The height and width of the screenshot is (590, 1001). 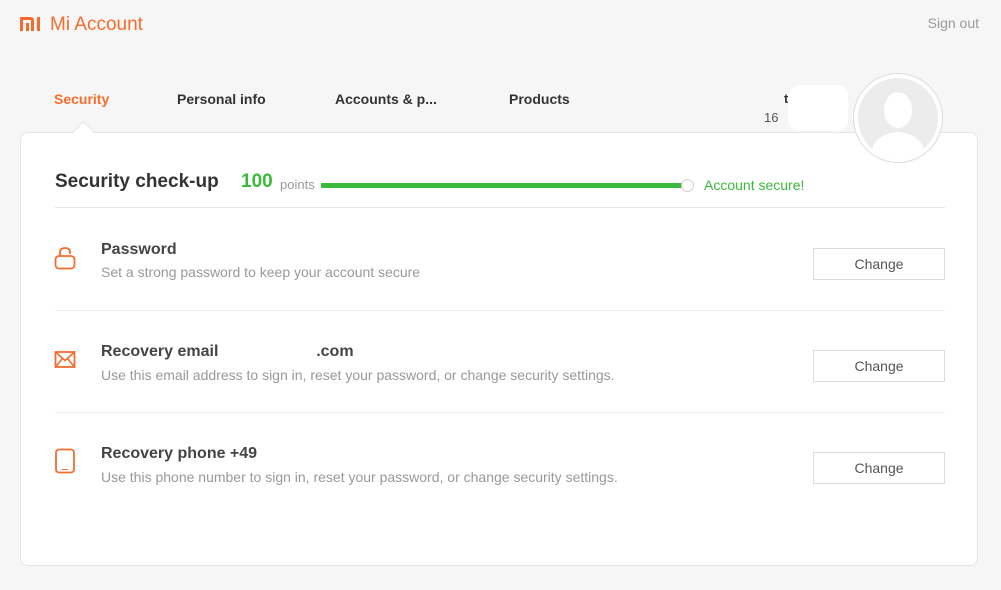 I want to click on change-password-button: Change, so click(x=879, y=264).